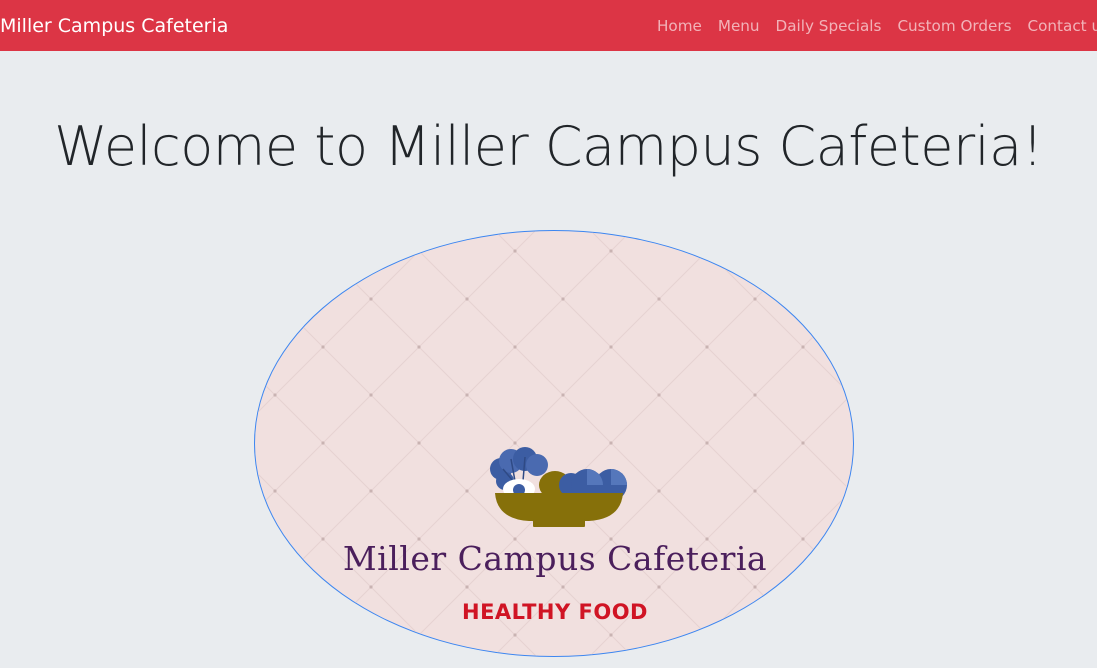  What do you see at coordinates (114, 26) in the screenshot?
I see `navbar-brand: Miller Campus Cafeteria` at bounding box center [114, 26].